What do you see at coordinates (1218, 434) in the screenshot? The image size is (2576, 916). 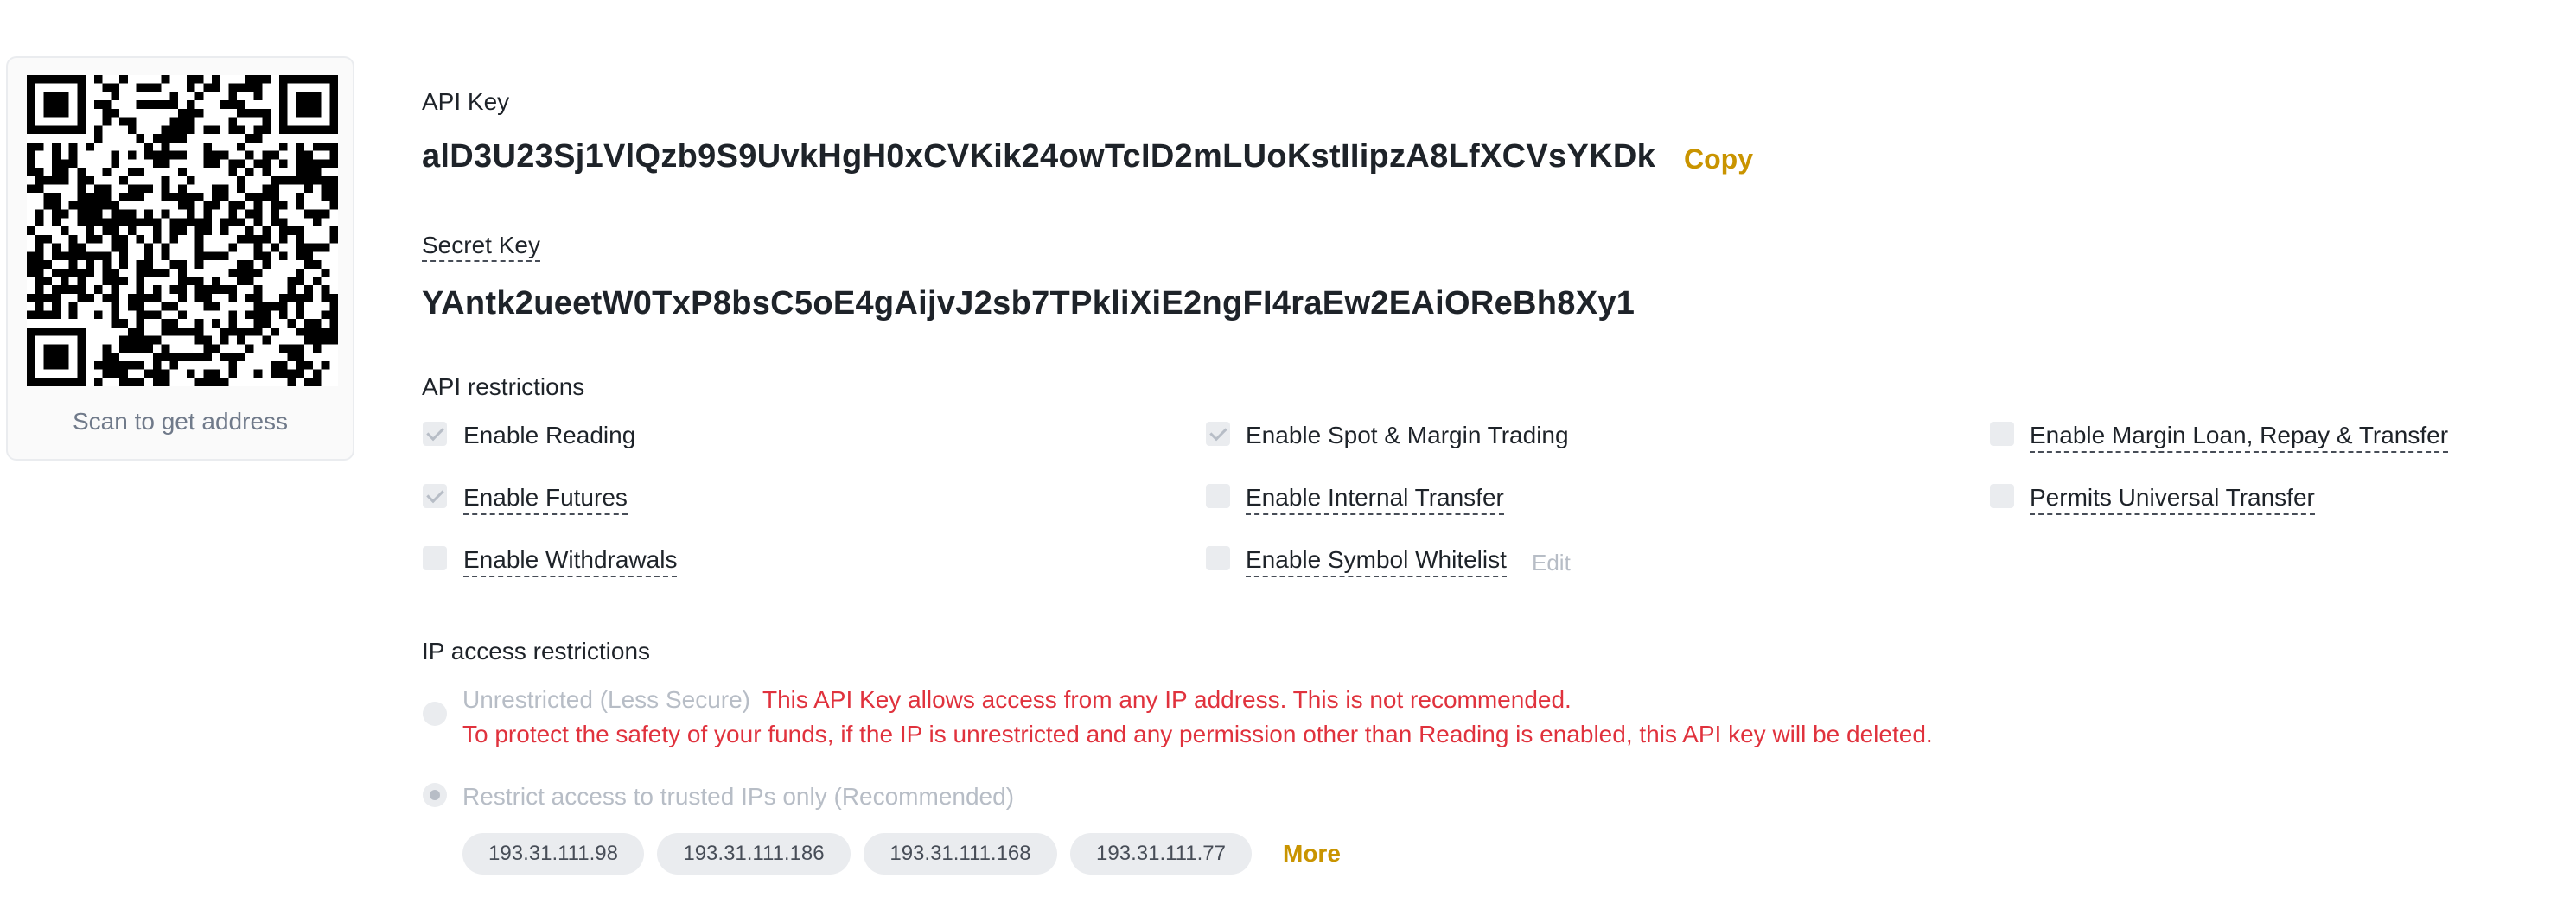 I see `checkbox-enable-spot-margin-trading` at bounding box center [1218, 434].